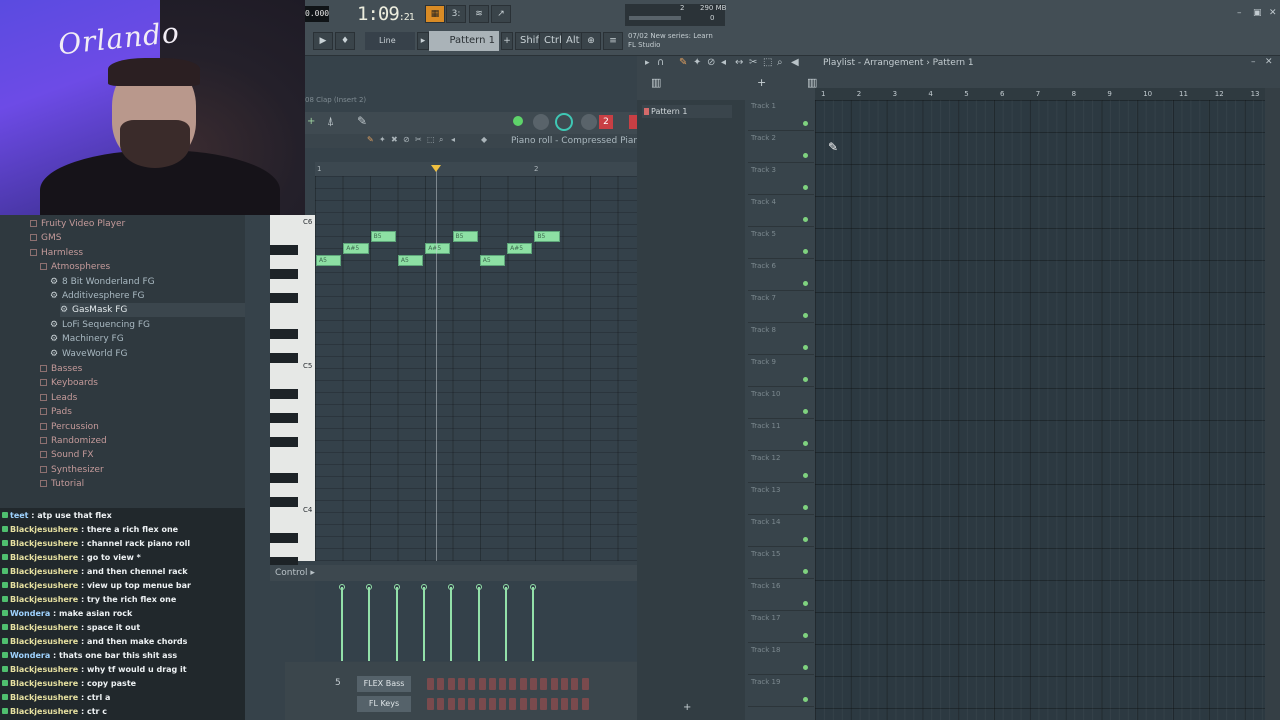 The height and width of the screenshot is (720, 1280). I want to click on close-icon: ✕, so click(1273, 13).